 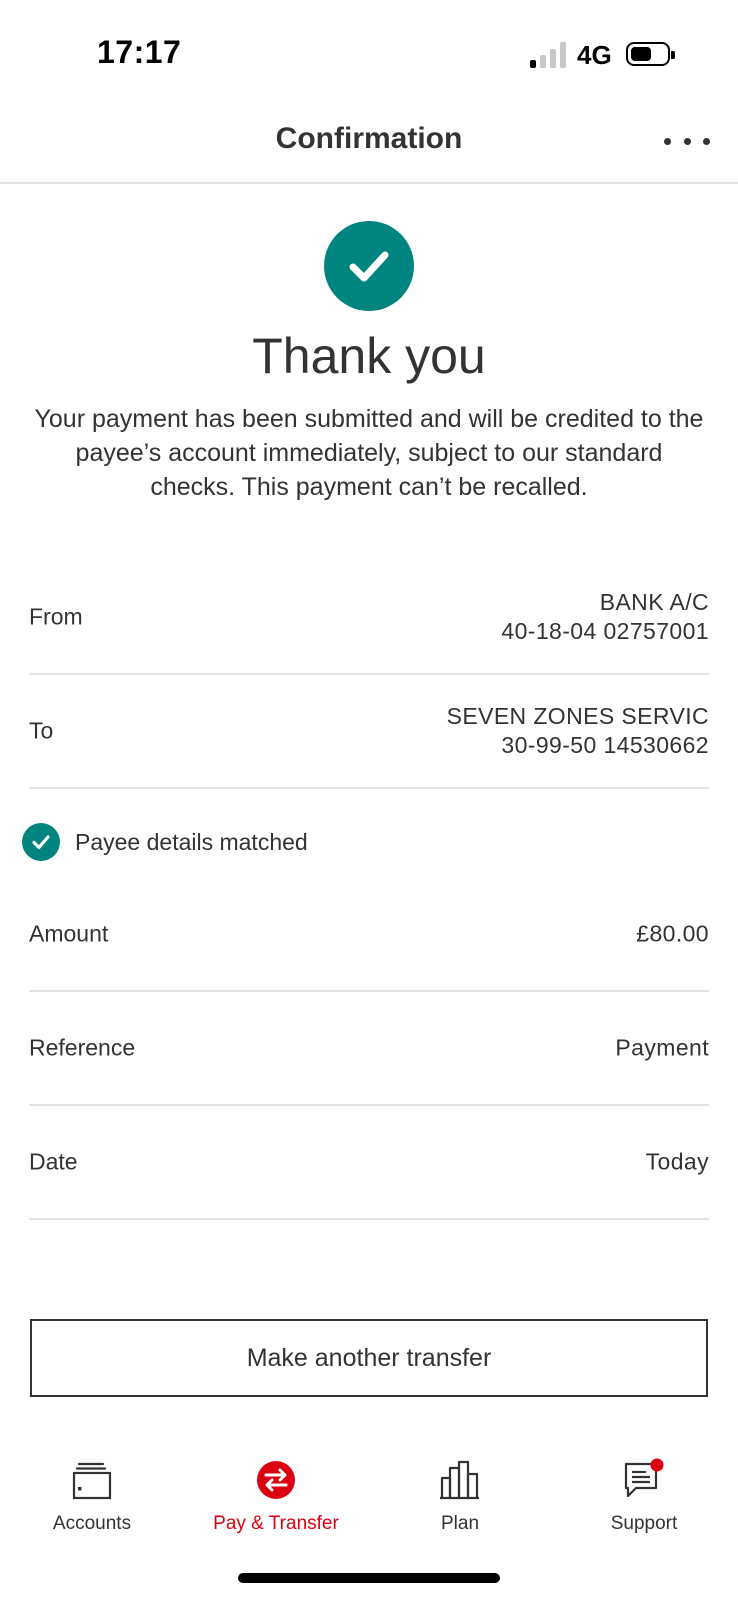 What do you see at coordinates (644, 1480) in the screenshot?
I see `chat-notification-icon` at bounding box center [644, 1480].